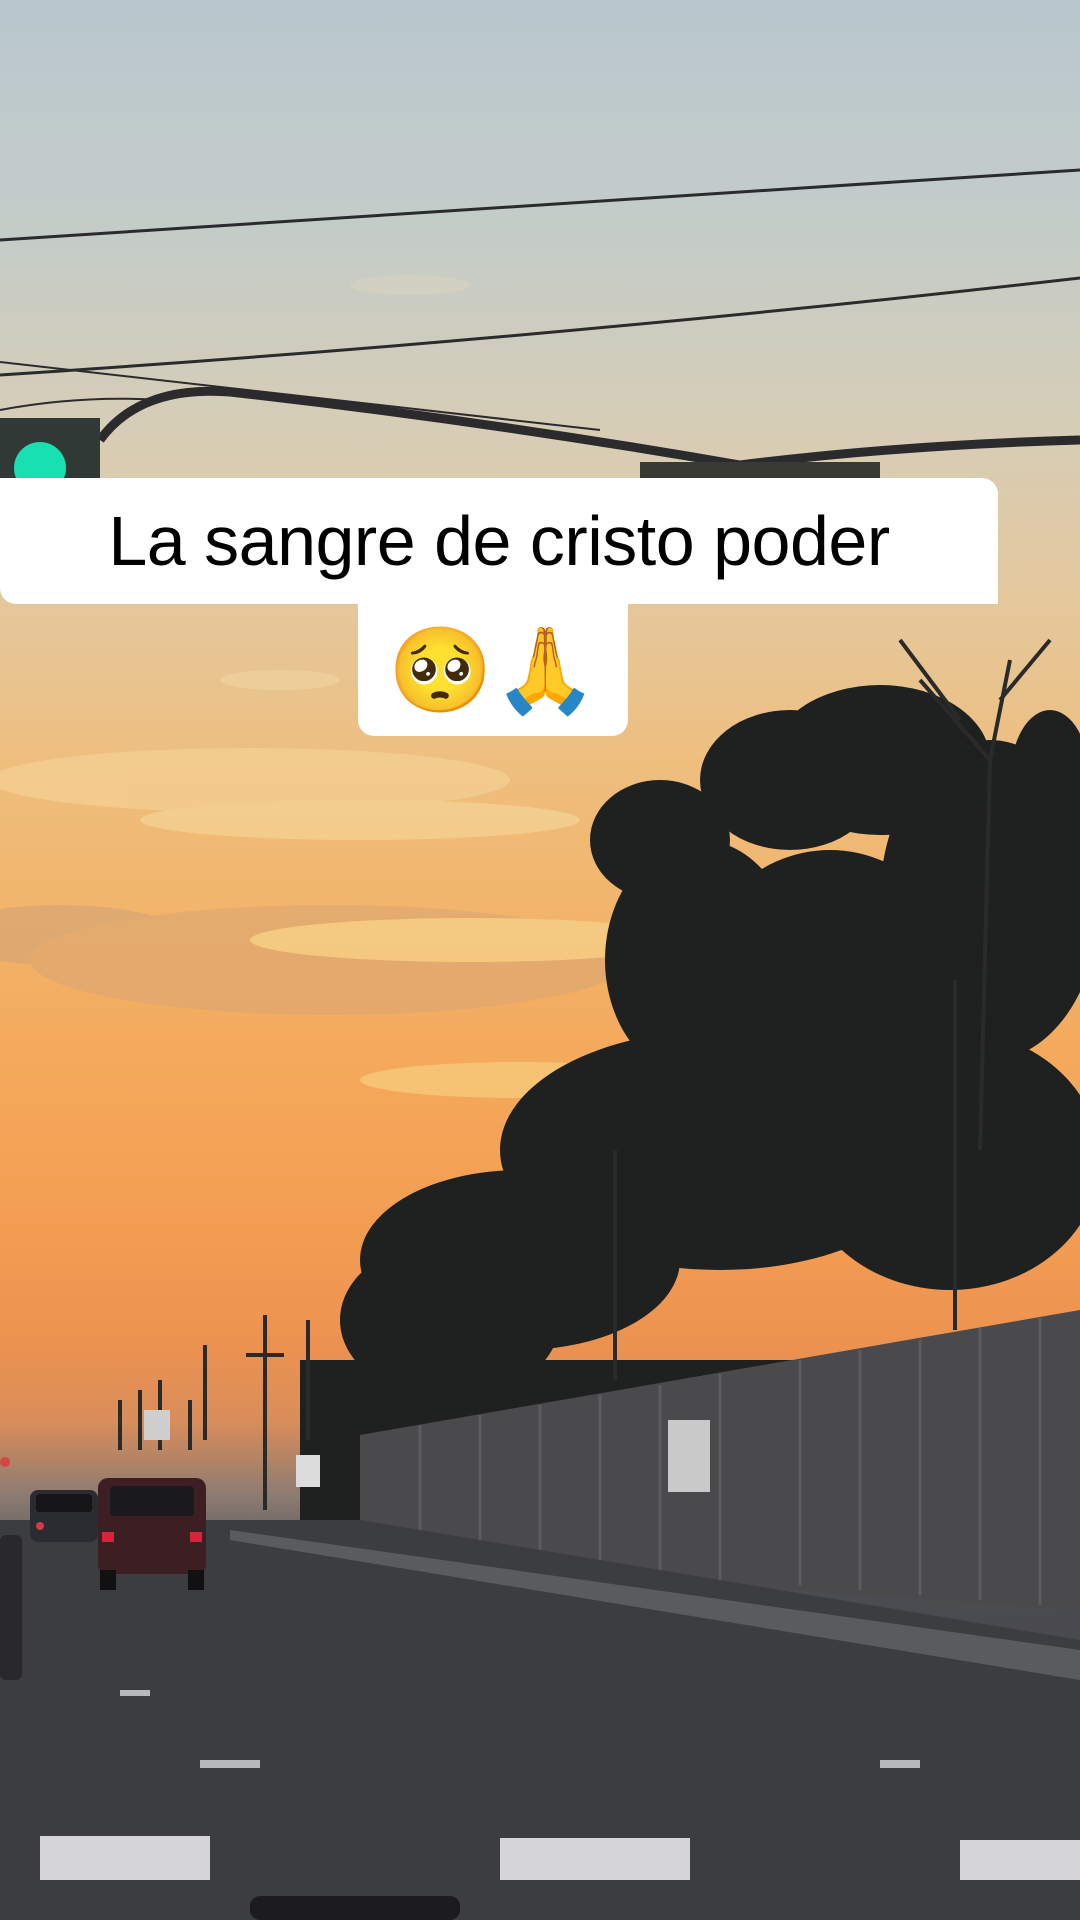  Describe the element at coordinates (157, 1425) in the screenshot. I see `road-sign-far` at that location.